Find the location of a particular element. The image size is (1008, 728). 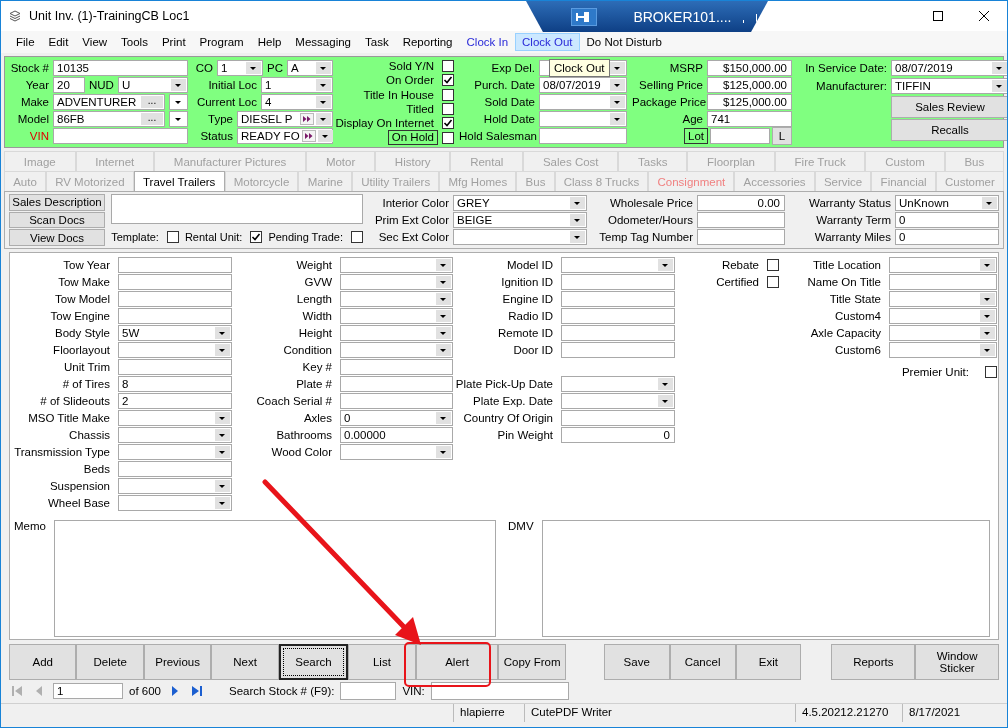

close-icon is located at coordinates (984, 16).